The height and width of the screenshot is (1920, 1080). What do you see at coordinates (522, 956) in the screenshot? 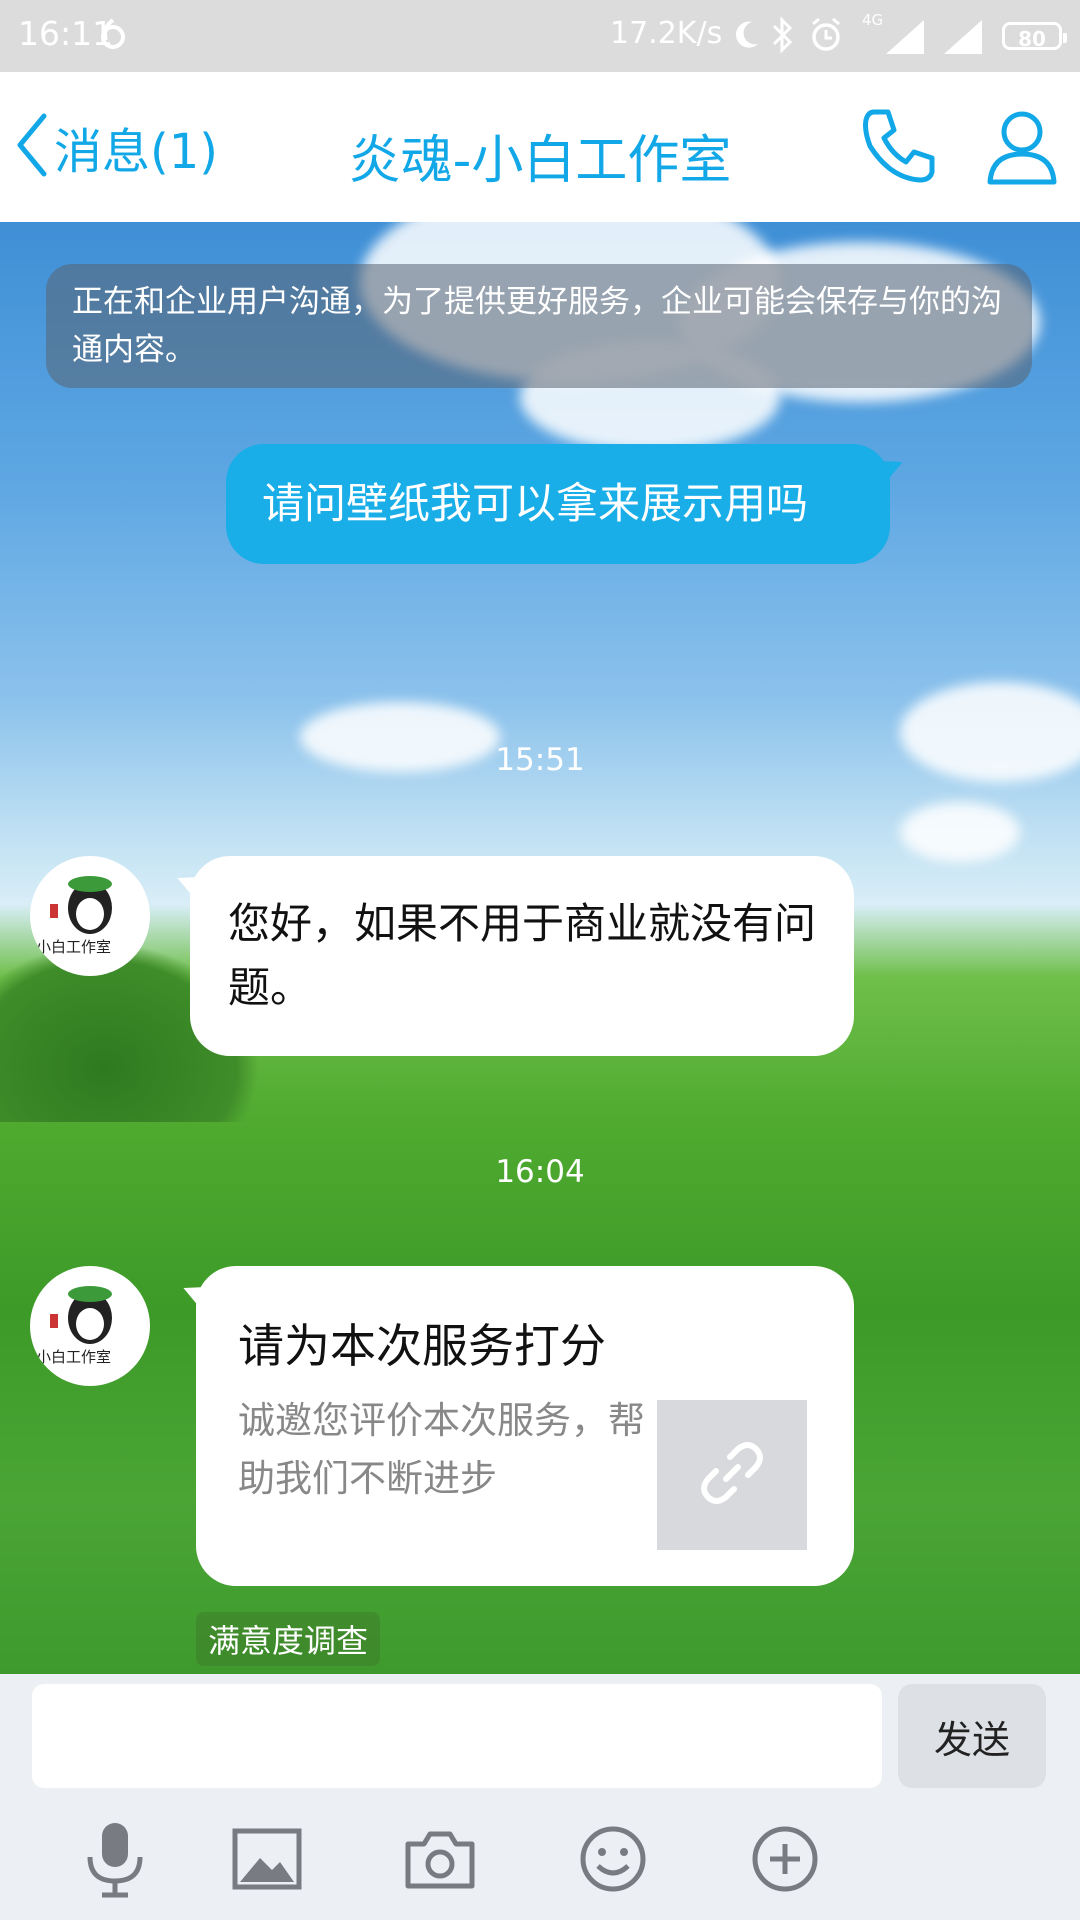
I see `message-bubble-received: 您好，如果不用于商业就没有问题。` at bounding box center [522, 956].